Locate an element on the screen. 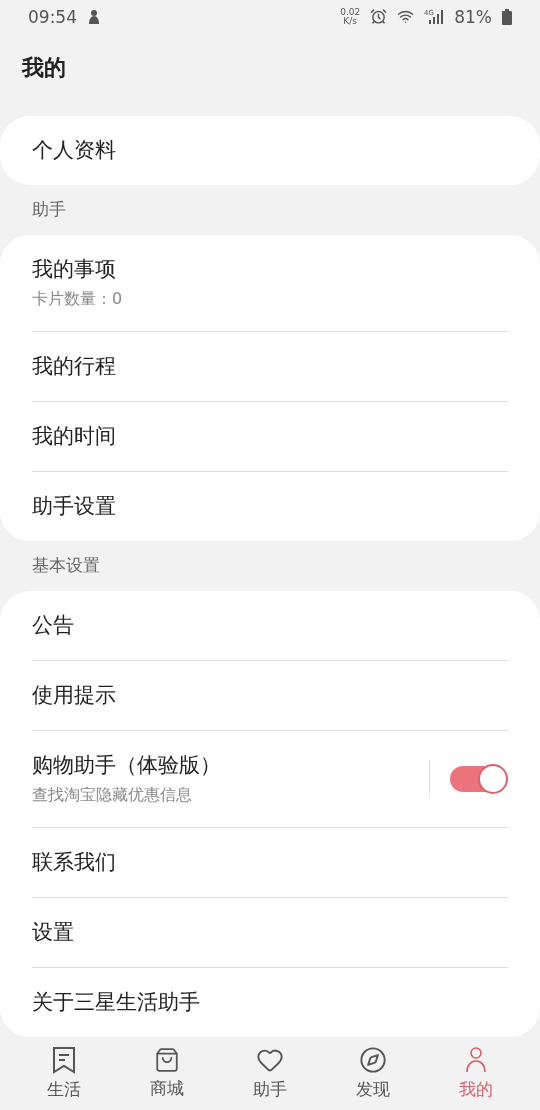  page-title: 我的 is located at coordinates (44, 67).